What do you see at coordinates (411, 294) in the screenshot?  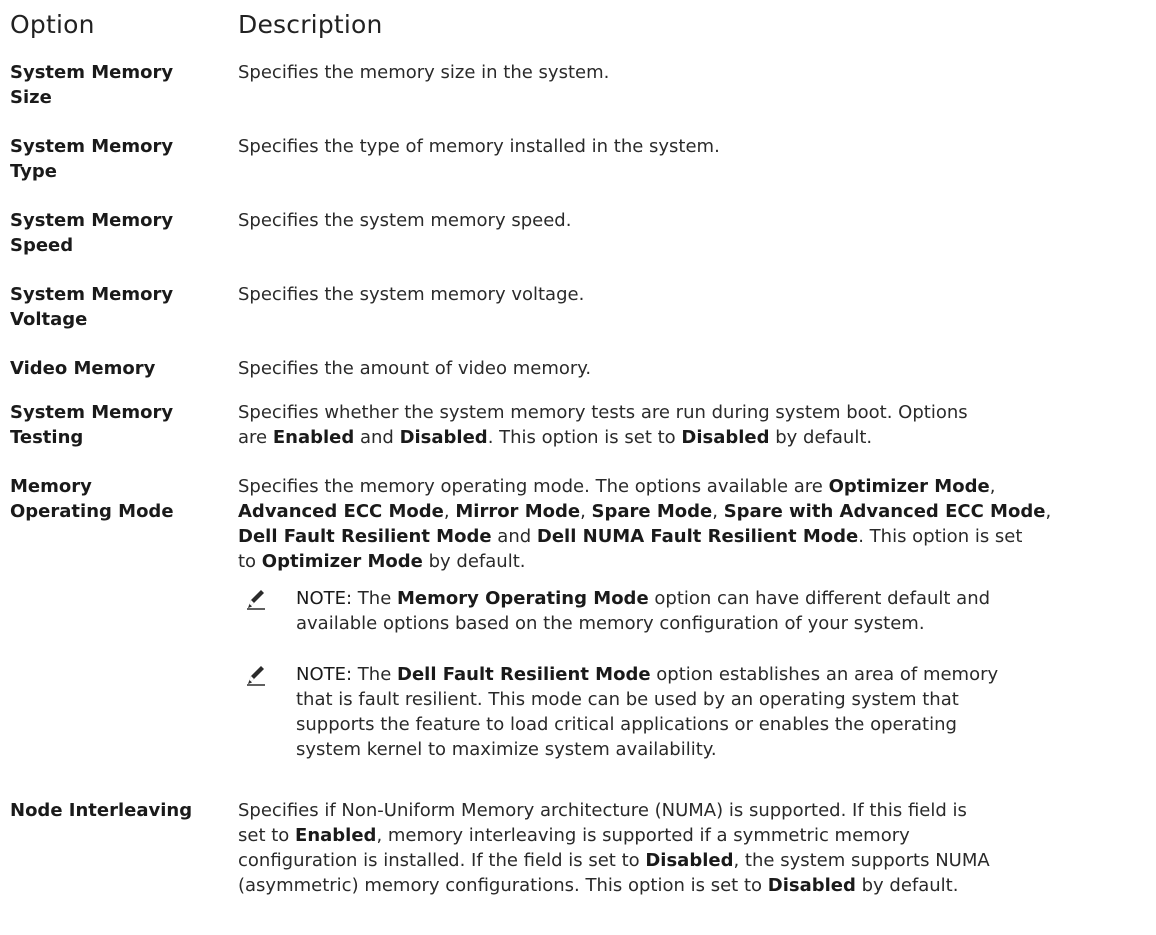 I see `option-description: Specifies the system memory voltage.` at bounding box center [411, 294].